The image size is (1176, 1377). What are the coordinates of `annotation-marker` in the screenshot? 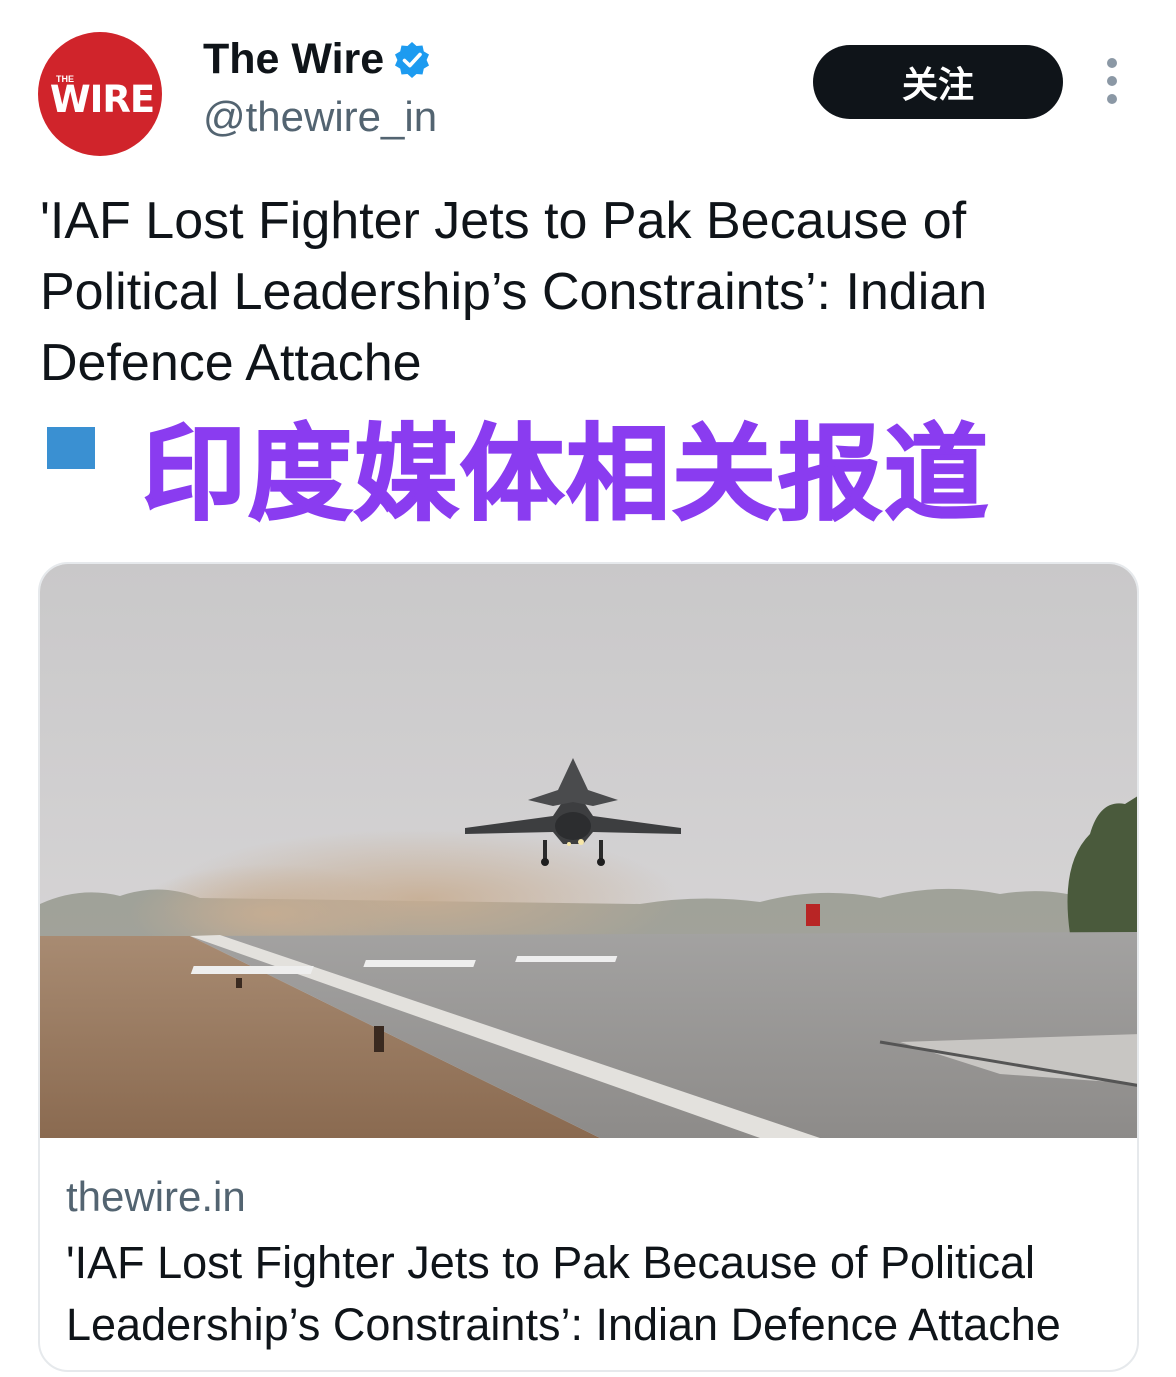 It's located at (71, 448).